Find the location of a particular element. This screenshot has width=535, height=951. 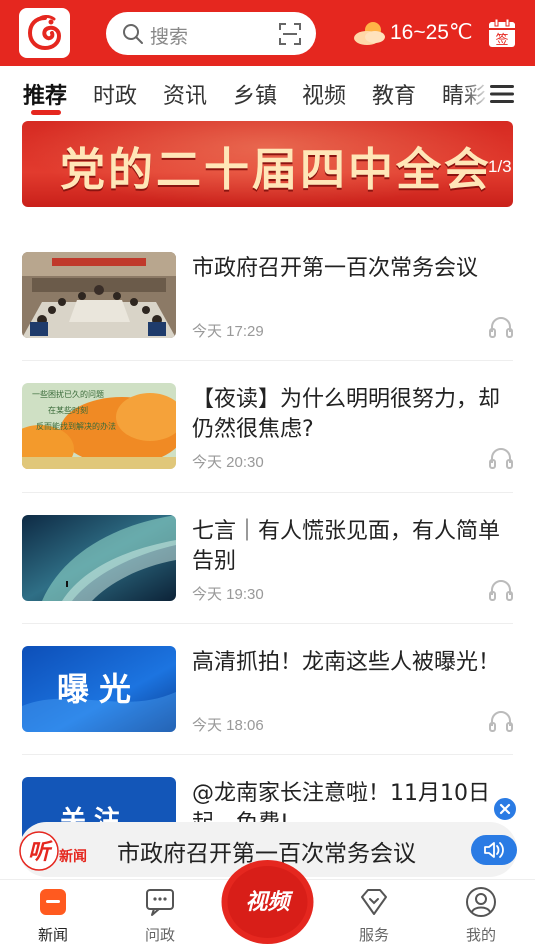

player-audio-button is located at coordinates (494, 850).